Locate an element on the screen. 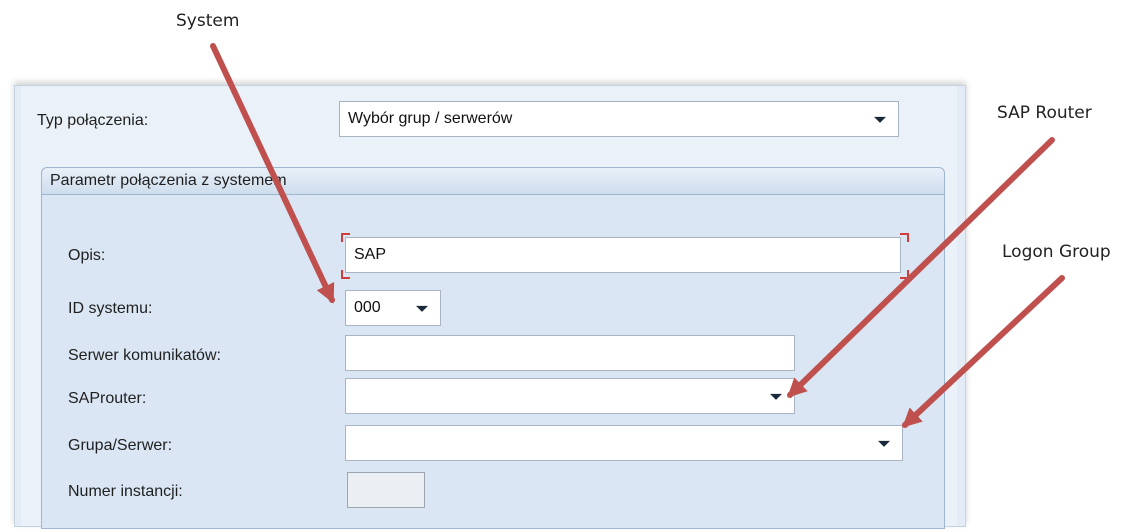  group-header: Parametr połączenia z systemem is located at coordinates (493, 181).